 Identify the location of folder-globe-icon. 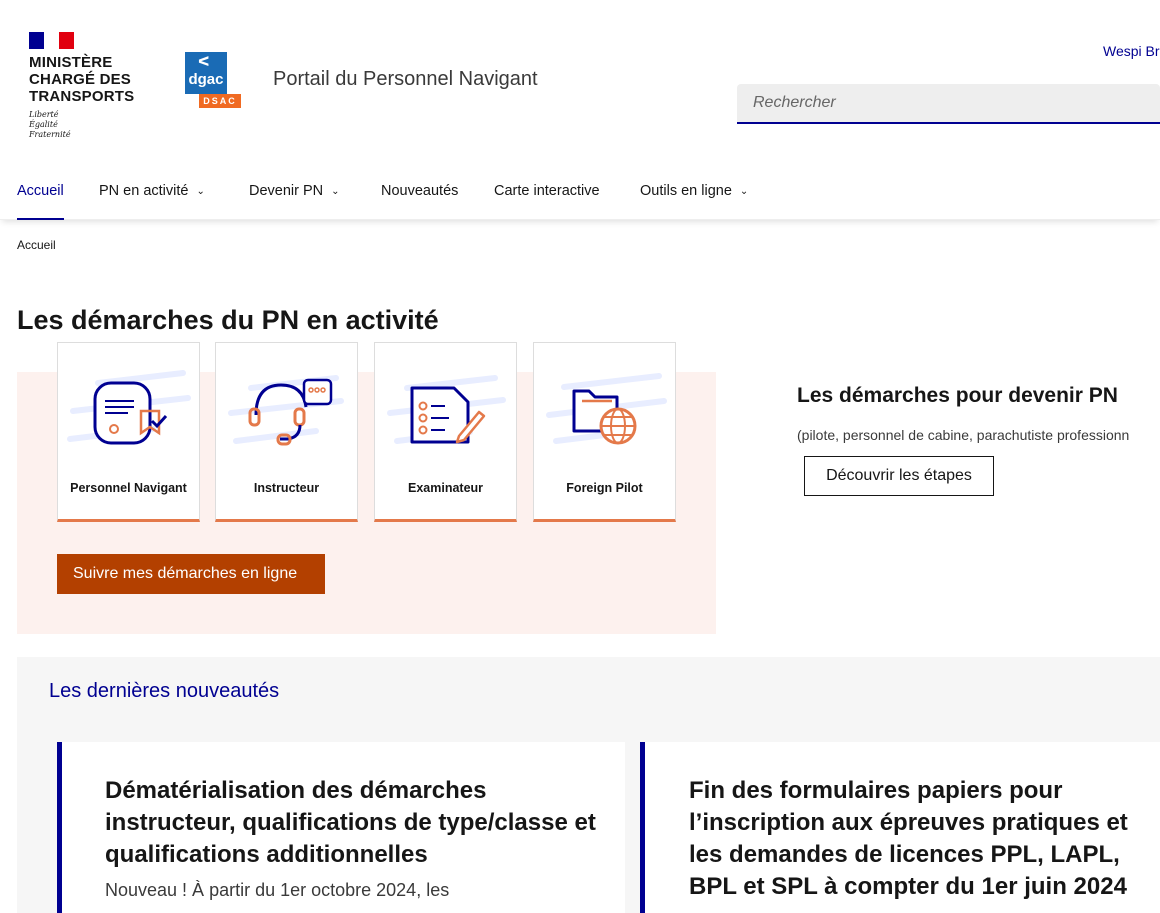
(606, 409).